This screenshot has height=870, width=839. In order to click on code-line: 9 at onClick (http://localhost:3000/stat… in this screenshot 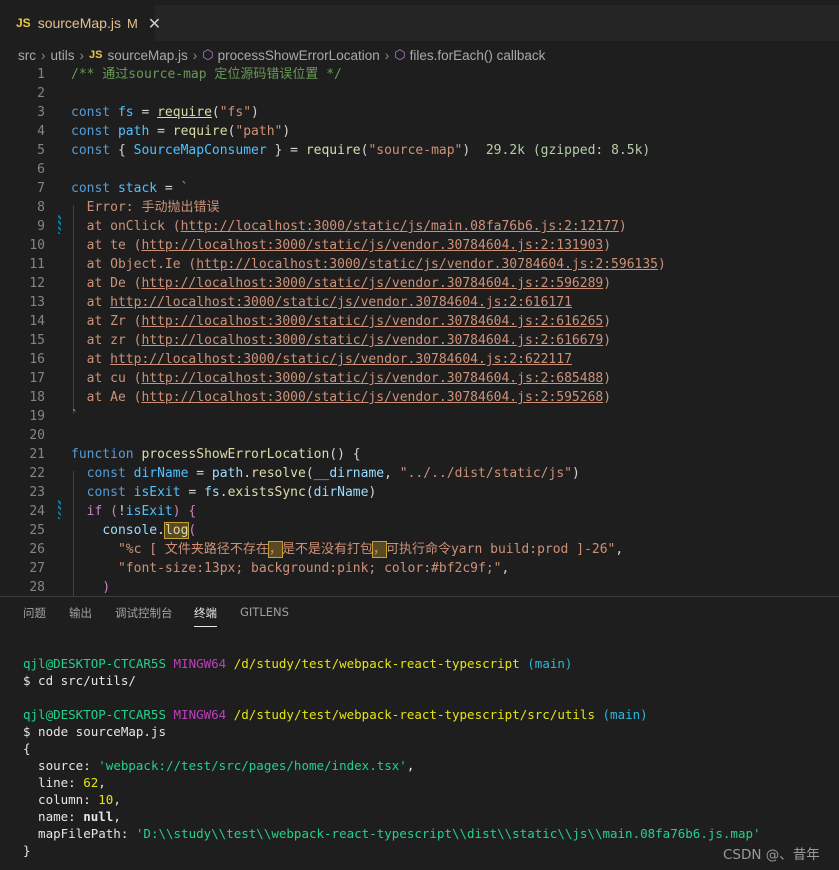, I will do `click(419, 226)`.